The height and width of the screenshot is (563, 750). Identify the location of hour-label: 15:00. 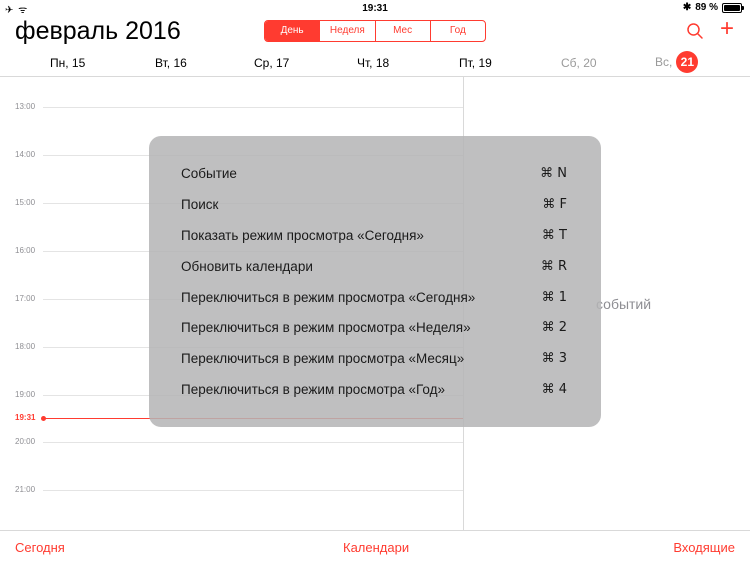
(25, 202).